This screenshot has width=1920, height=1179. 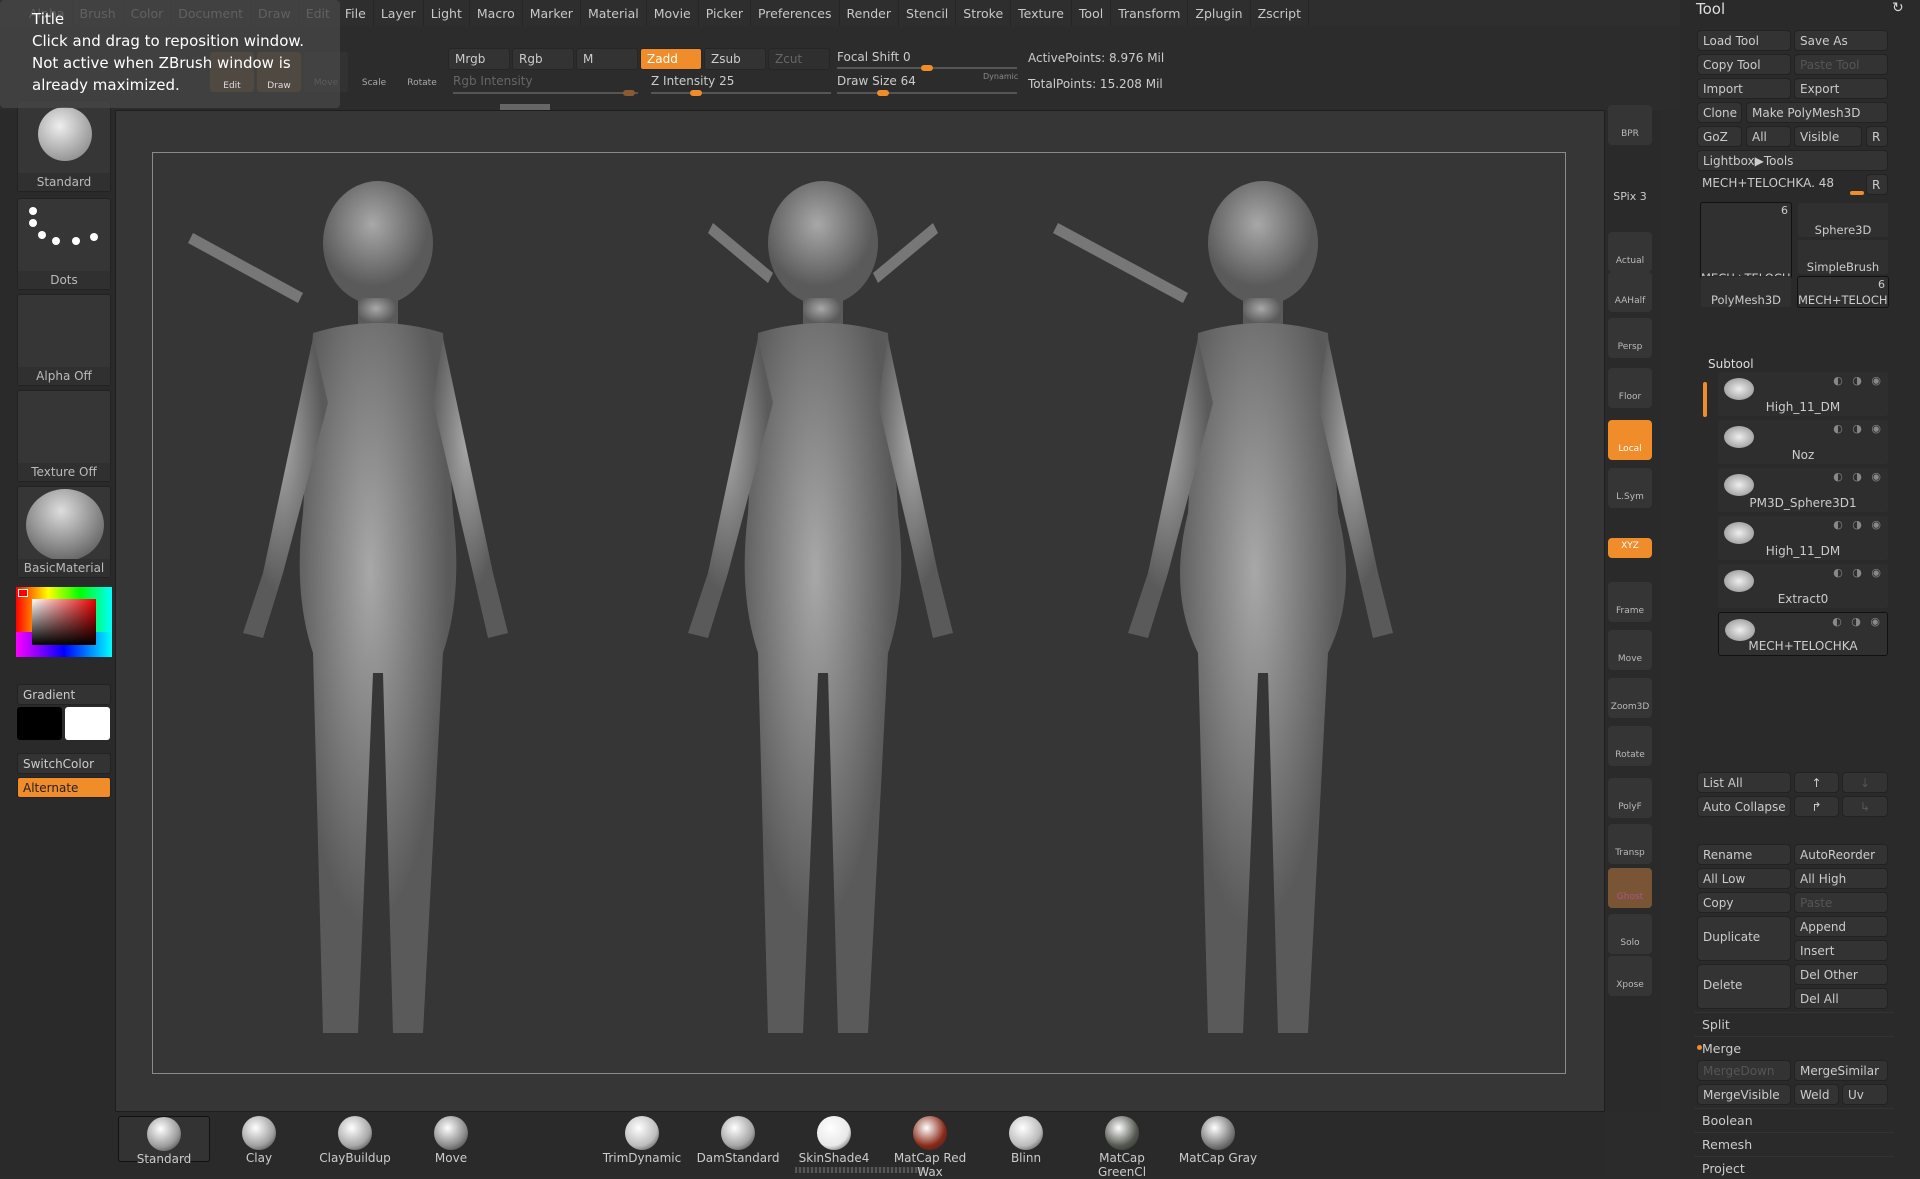 I want to click on all-high-button: All High, so click(x=1841, y=878).